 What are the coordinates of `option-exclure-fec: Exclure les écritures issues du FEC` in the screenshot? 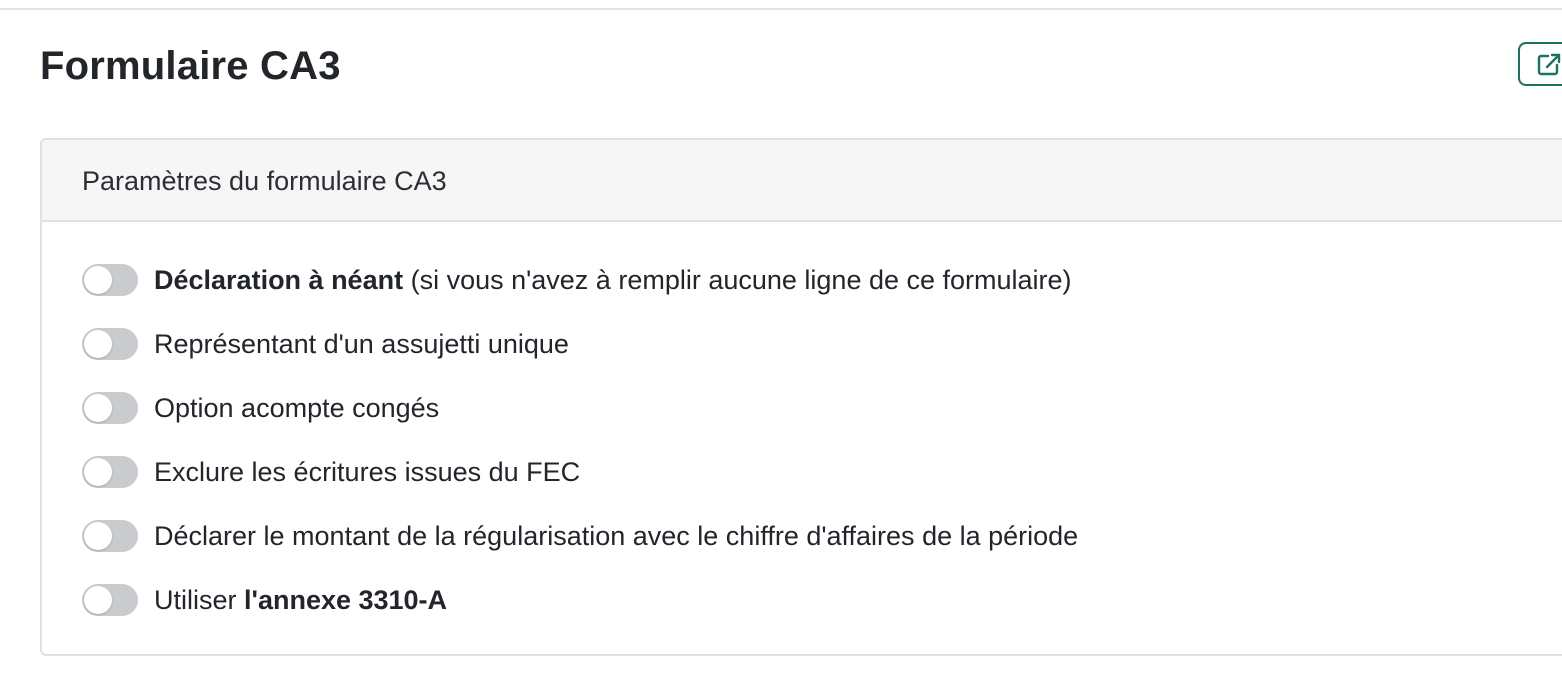 It's located at (782, 472).